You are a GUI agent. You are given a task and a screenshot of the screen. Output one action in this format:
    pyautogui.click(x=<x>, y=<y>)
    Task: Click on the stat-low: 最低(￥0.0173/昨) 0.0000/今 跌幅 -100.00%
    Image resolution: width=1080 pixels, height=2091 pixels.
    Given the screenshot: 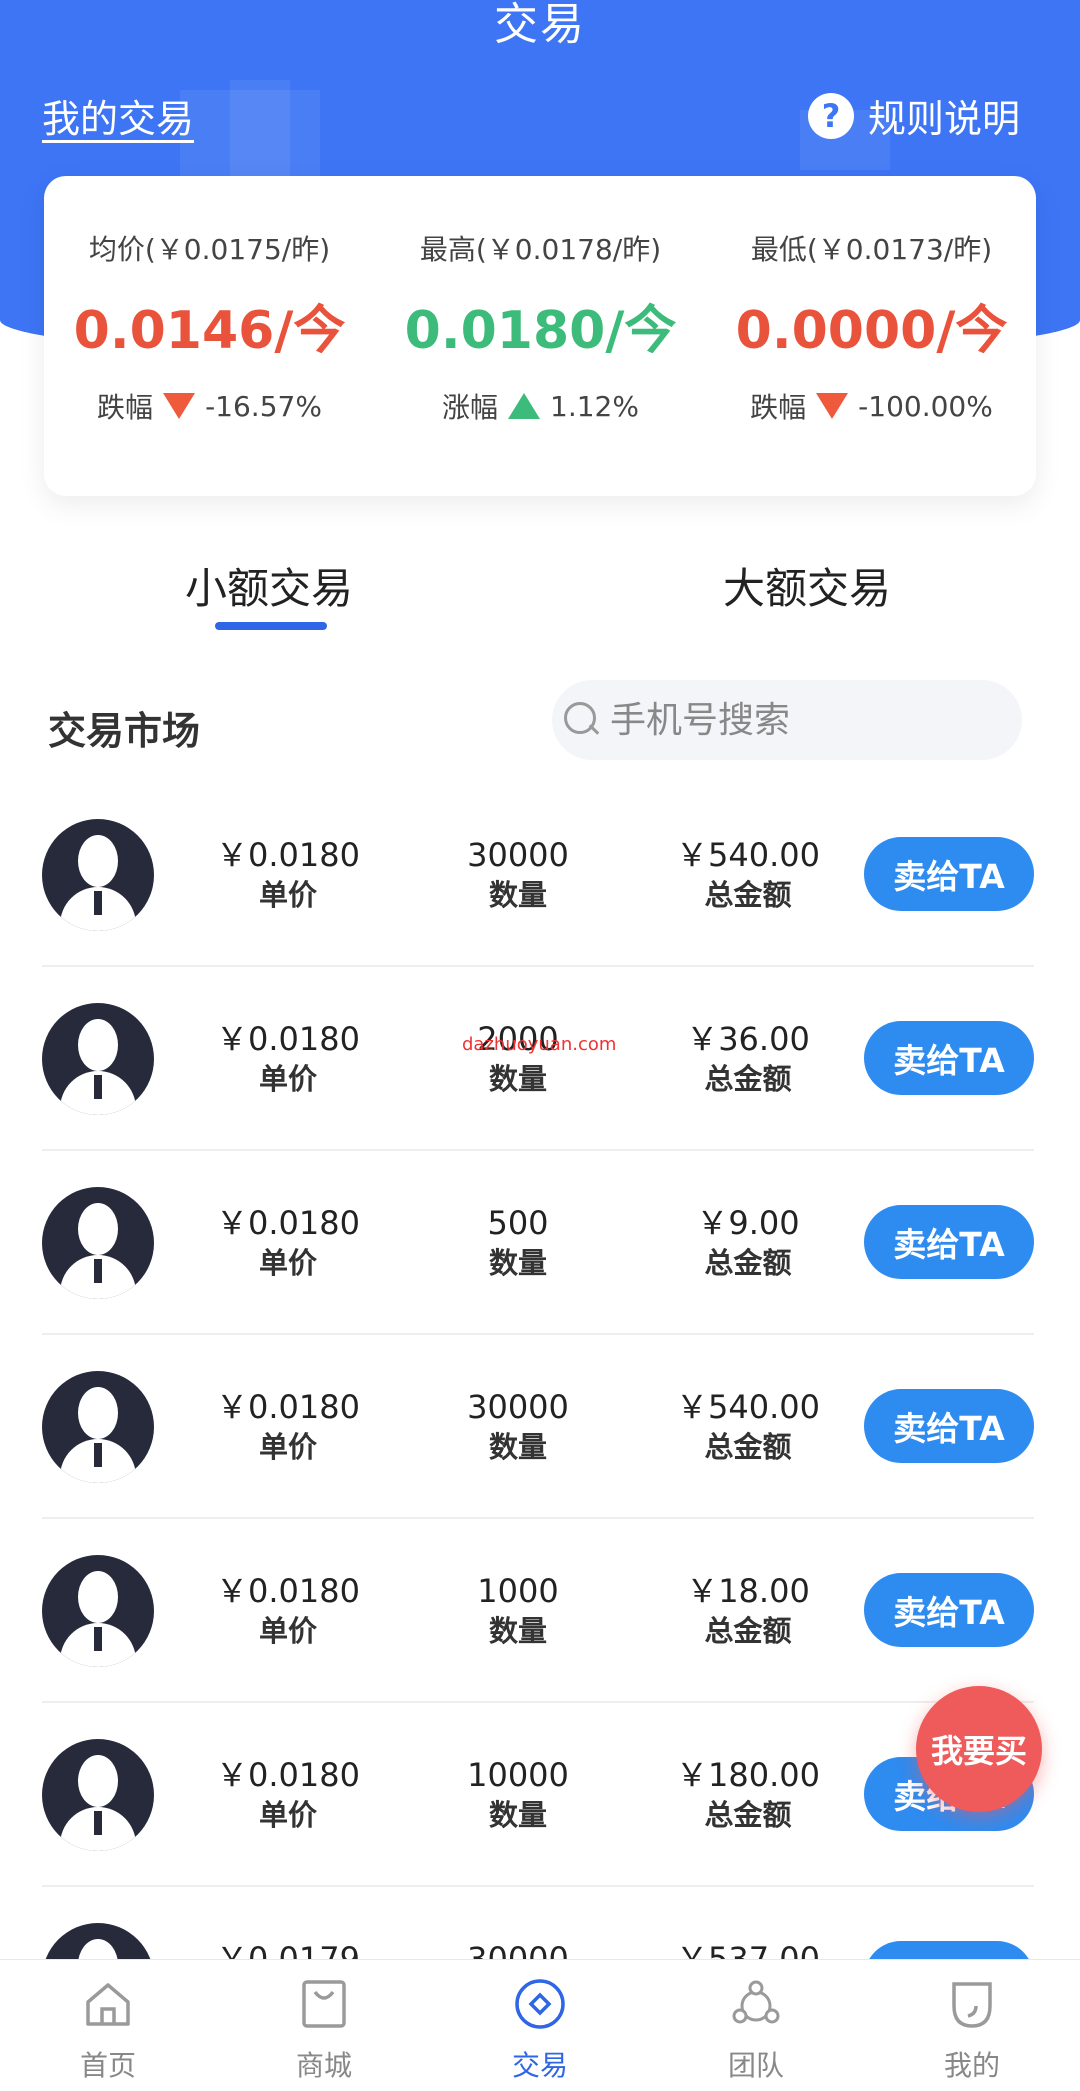 What is the action you would take?
    pyautogui.click(x=871, y=336)
    